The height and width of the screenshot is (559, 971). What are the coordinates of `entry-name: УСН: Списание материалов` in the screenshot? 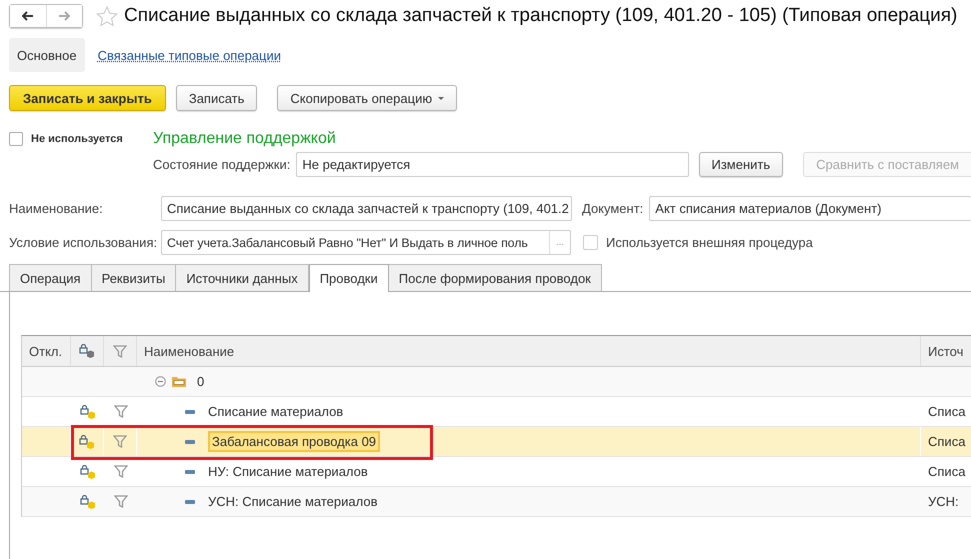 It's located at (293, 501).